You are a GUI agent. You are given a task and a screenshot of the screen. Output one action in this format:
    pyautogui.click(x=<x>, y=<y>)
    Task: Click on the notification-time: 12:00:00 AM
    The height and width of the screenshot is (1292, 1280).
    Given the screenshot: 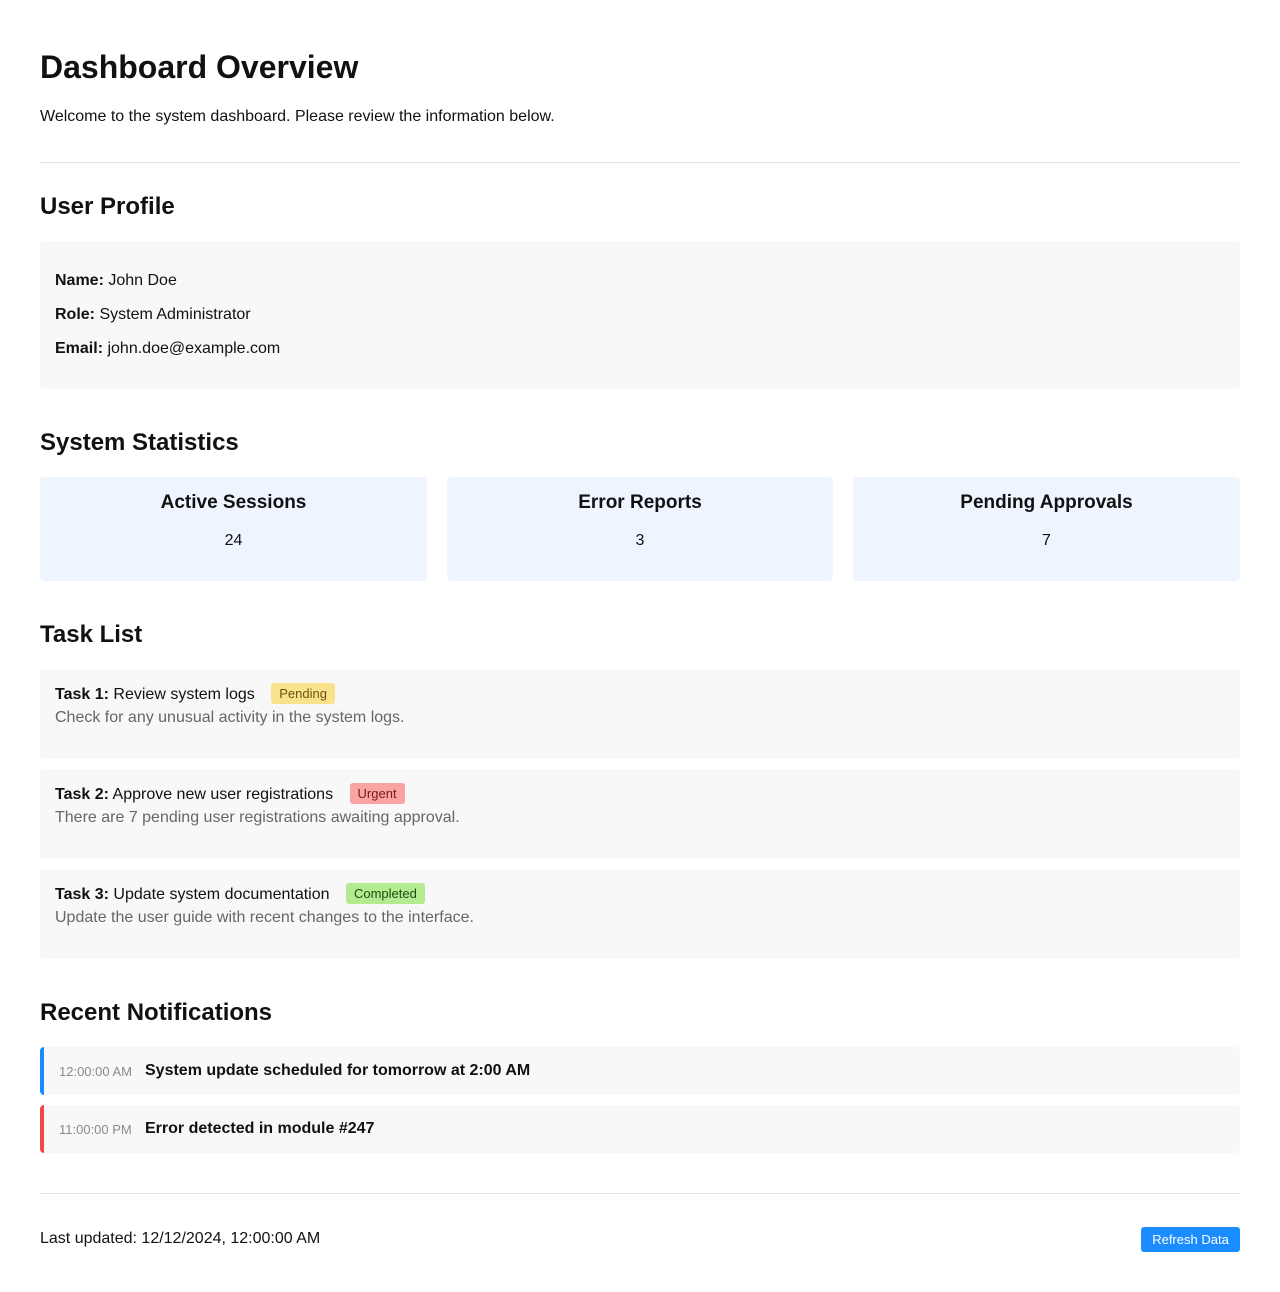 What is the action you would take?
    pyautogui.click(x=95, y=1071)
    